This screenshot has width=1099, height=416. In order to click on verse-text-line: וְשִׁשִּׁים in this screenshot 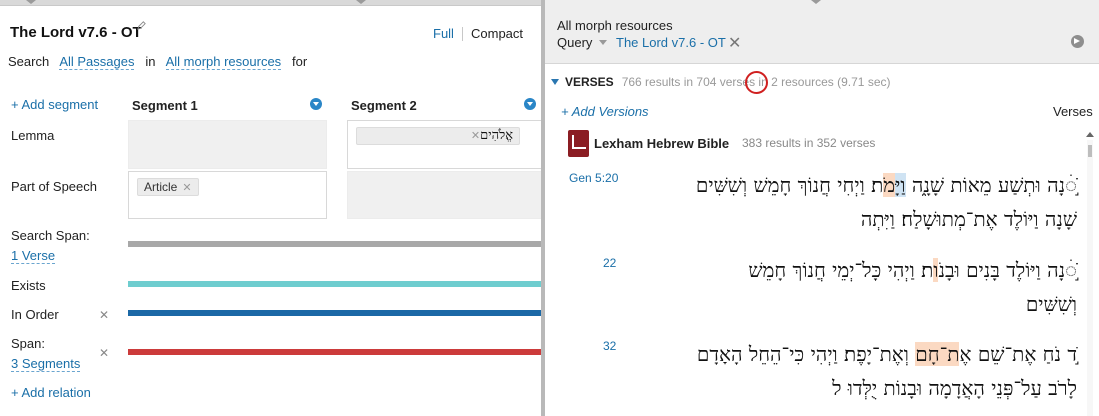, I will do `click(1051, 304)`.